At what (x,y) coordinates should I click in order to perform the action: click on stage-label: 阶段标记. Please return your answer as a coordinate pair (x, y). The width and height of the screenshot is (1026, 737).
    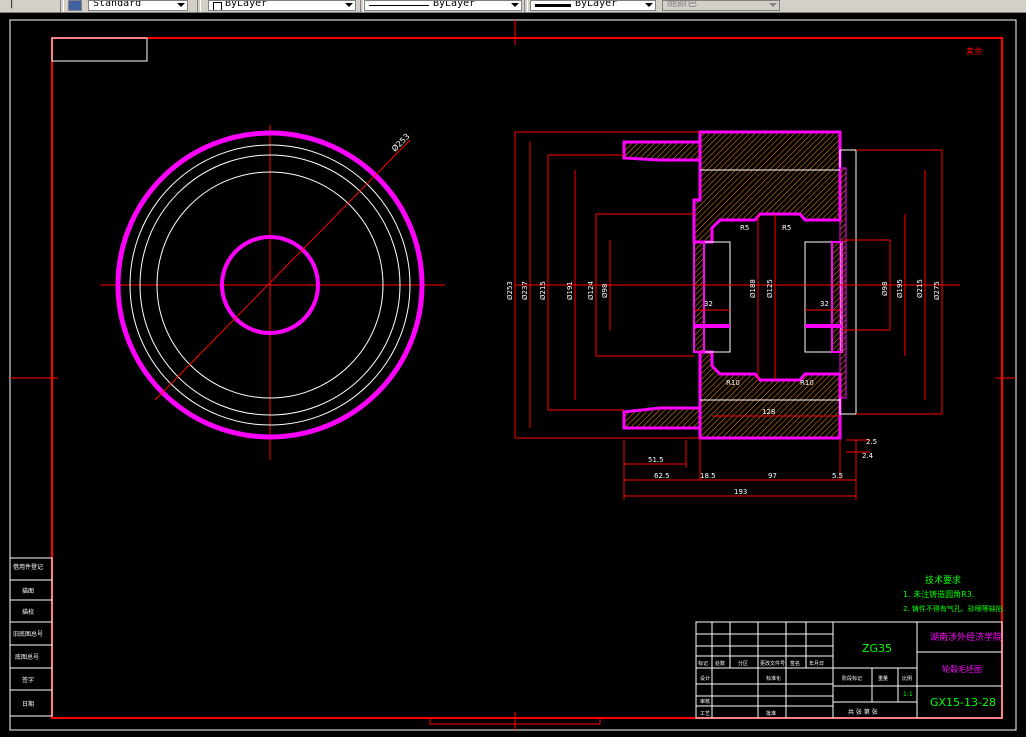
    Looking at the image, I should click on (852, 678).